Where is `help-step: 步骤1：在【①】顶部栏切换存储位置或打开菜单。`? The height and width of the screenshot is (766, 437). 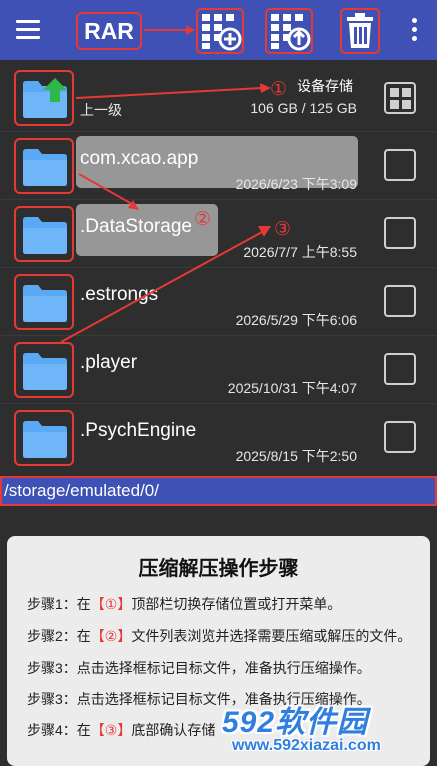
help-step: 步骤1：在【①】顶部栏切换存储位置或打开菜单。 is located at coordinates (184, 604).